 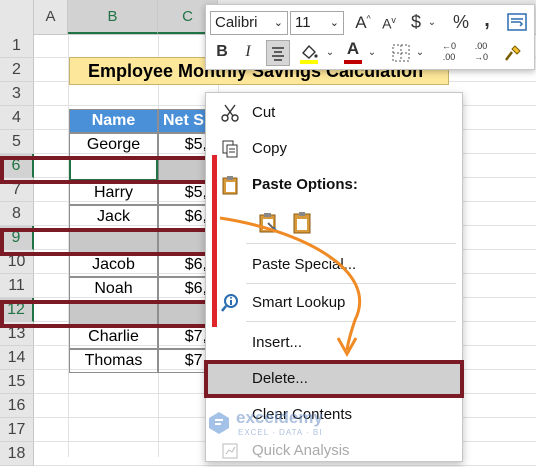 I want to click on comma-style-button: ,, so click(x=487, y=20).